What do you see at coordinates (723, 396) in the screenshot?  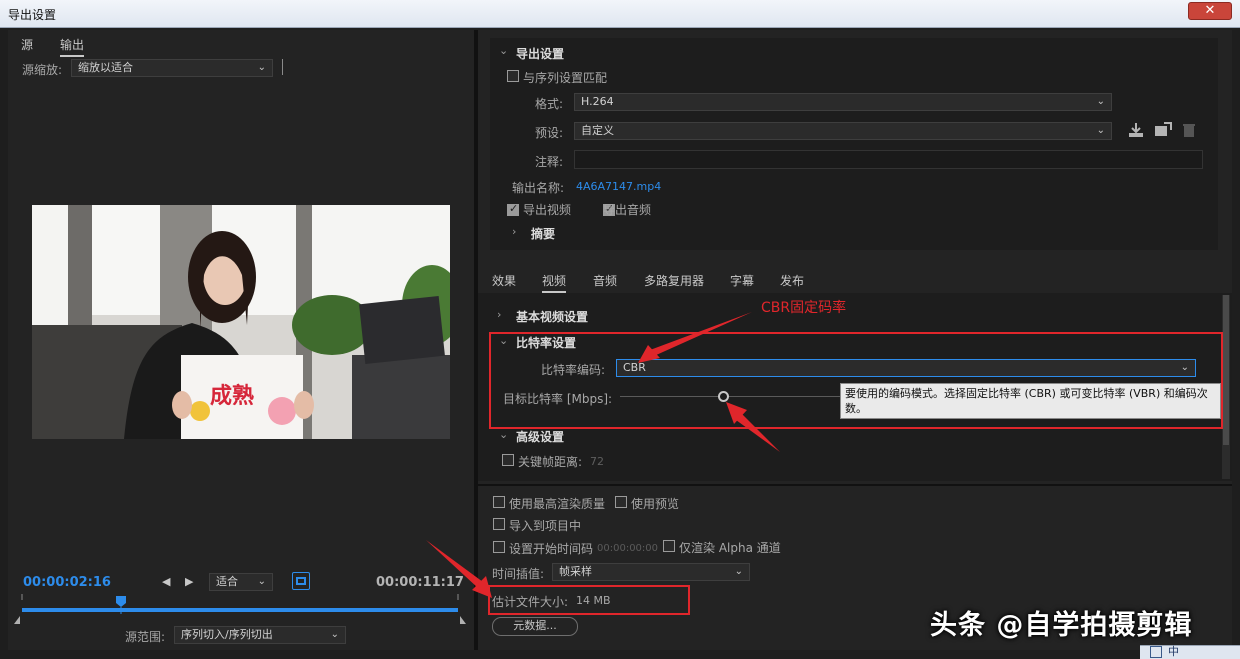 I see `target-bitrate-slider-thumb` at bounding box center [723, 396].